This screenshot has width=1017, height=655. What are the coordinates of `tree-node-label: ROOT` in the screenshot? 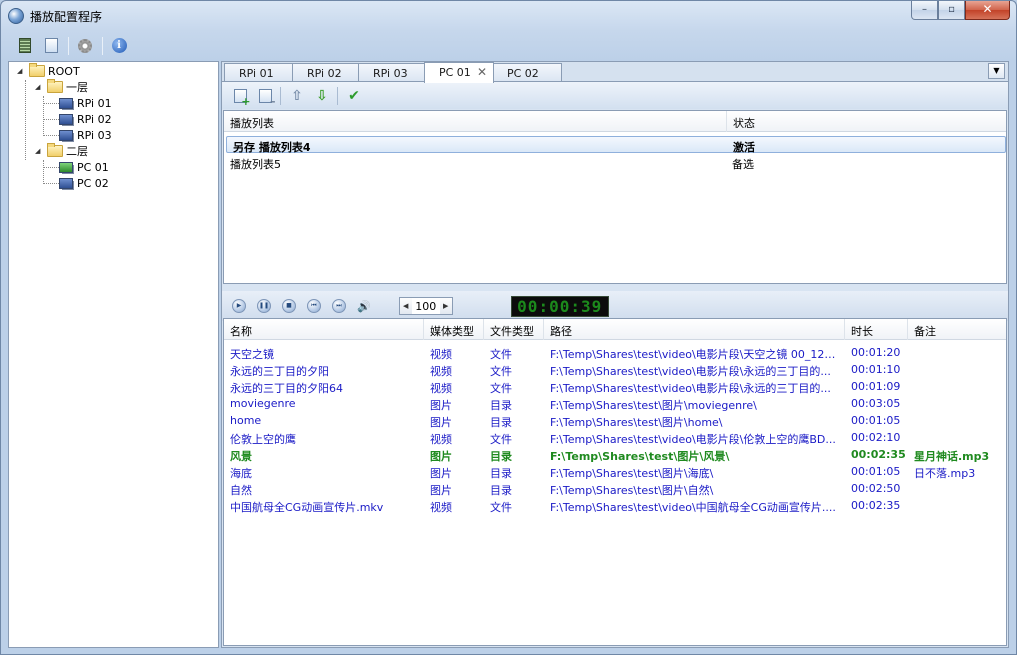 It's located at (64, 71).